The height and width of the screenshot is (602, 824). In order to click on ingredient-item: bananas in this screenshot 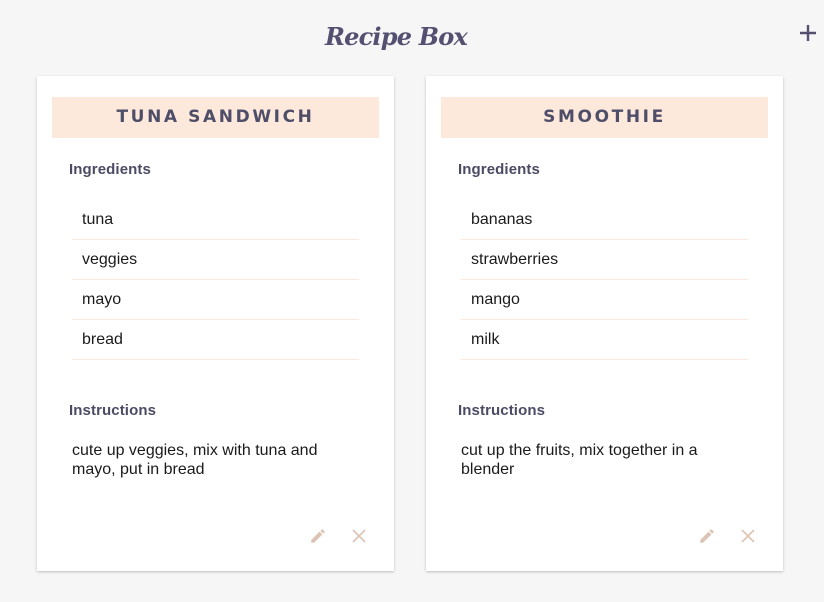, I will do `click(604, 220)`.